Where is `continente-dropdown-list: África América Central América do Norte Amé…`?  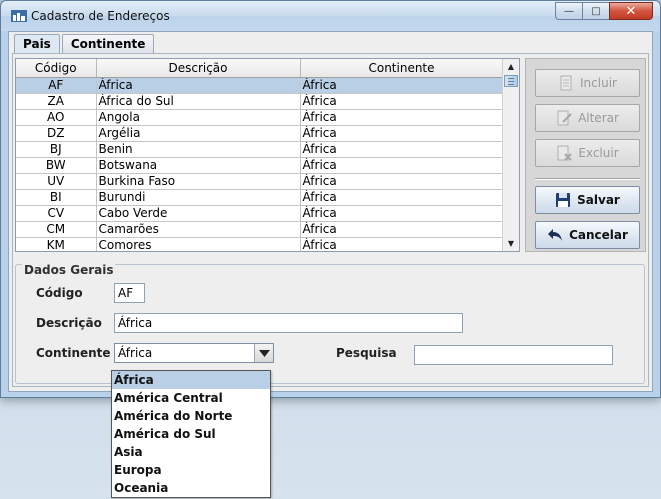
continente-dropdown-list: África América Central América do Norte Amé… is located at coordinates (191, 434).